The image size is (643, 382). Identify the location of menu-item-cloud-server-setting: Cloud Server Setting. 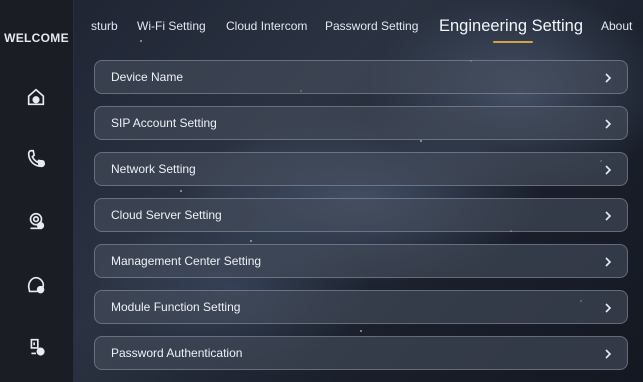
(361, 215).